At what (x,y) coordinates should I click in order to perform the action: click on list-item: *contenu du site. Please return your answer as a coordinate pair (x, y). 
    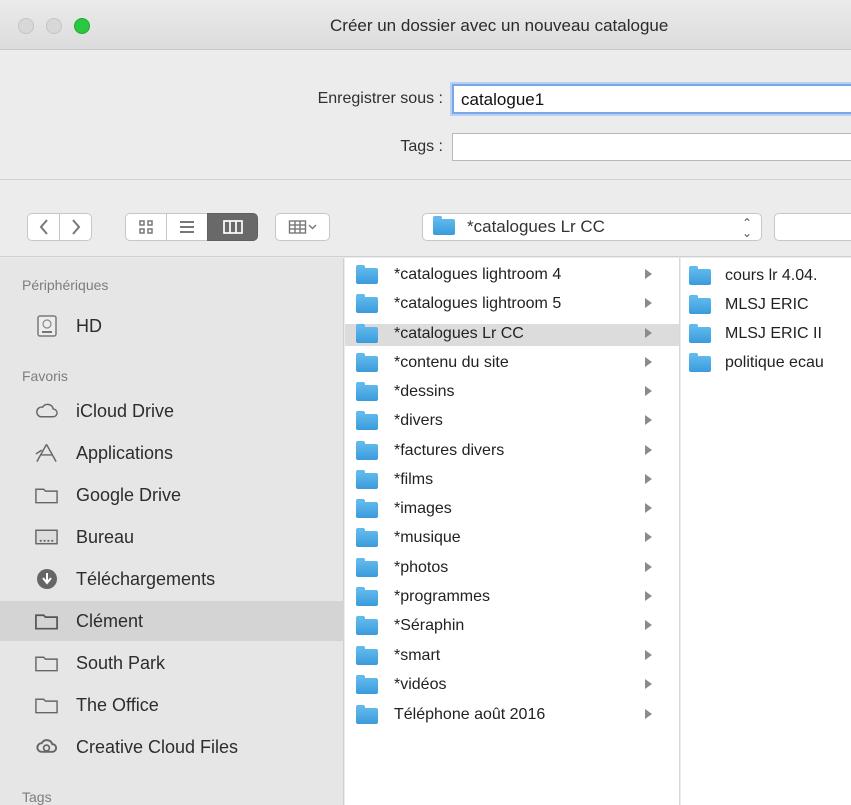
    Looking at the image, I should click on (512, 364).